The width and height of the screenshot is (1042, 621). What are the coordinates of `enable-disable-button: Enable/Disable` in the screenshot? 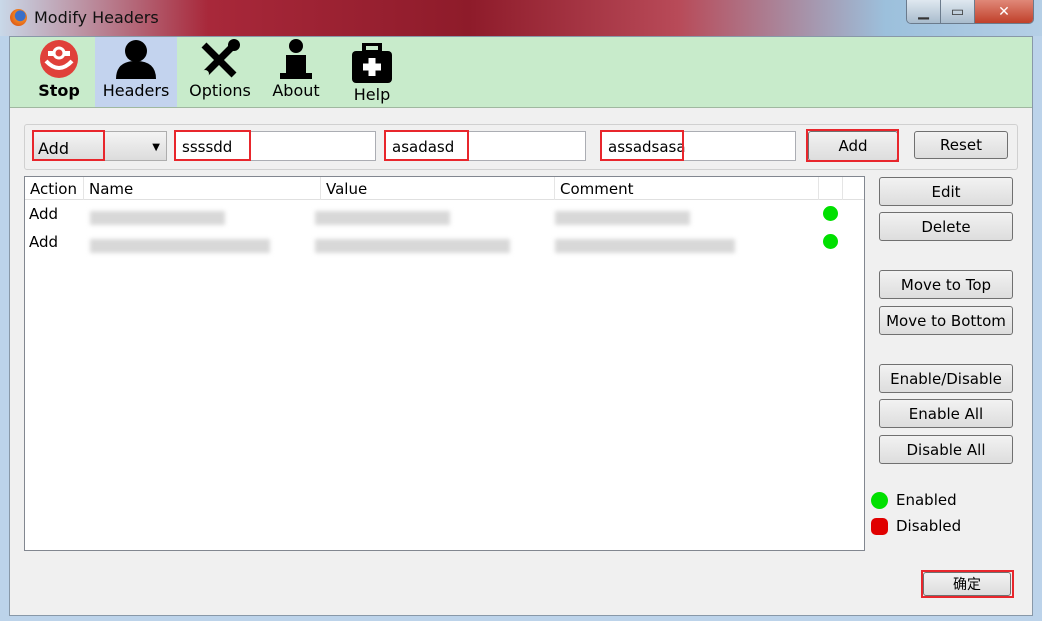 It's located at (946, 378).